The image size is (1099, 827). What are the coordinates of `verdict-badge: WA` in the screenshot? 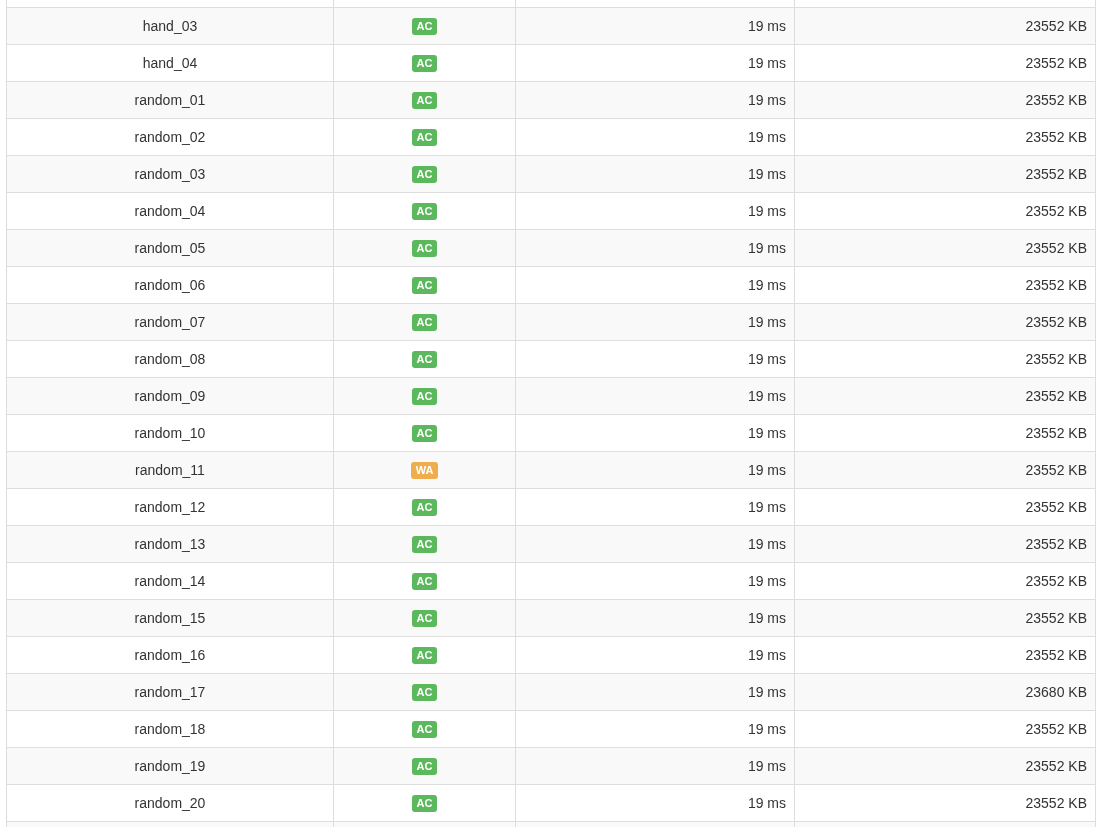 It's located at (424, 470).